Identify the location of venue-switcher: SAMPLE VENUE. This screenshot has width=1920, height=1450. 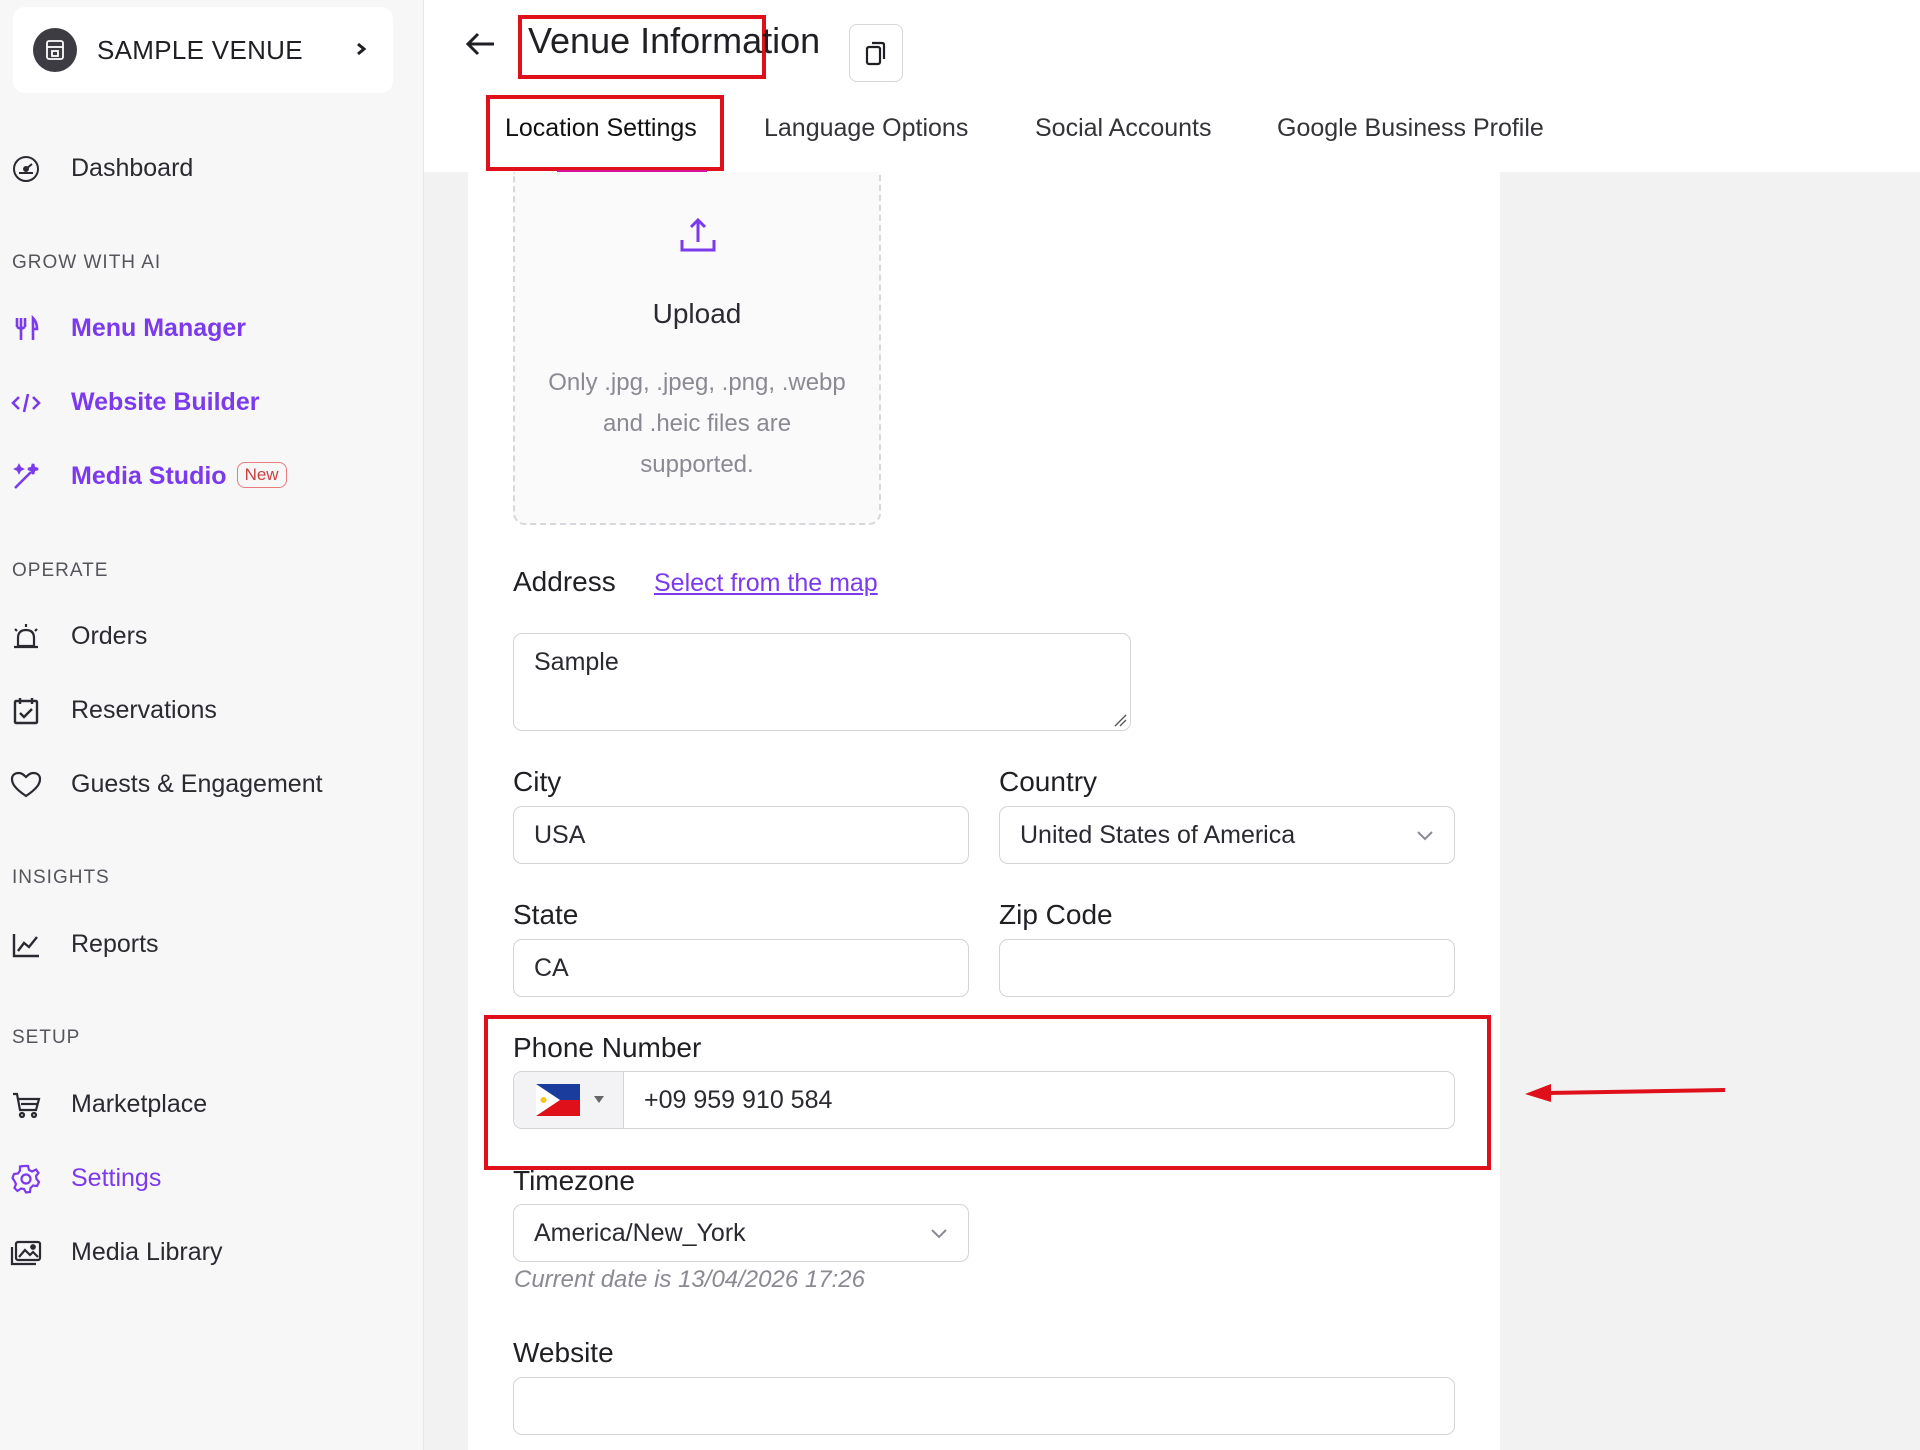
(203, 50).